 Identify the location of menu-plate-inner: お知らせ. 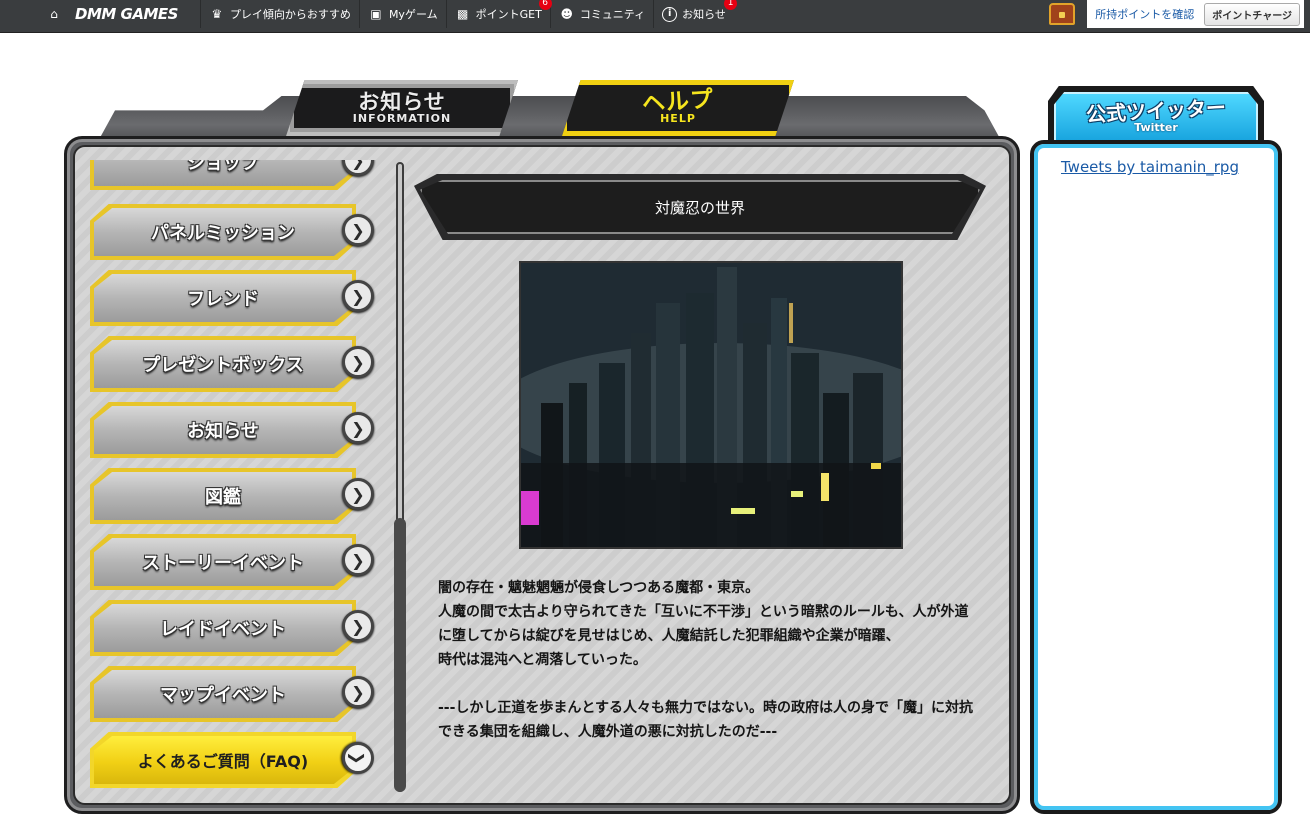
(223, 430).